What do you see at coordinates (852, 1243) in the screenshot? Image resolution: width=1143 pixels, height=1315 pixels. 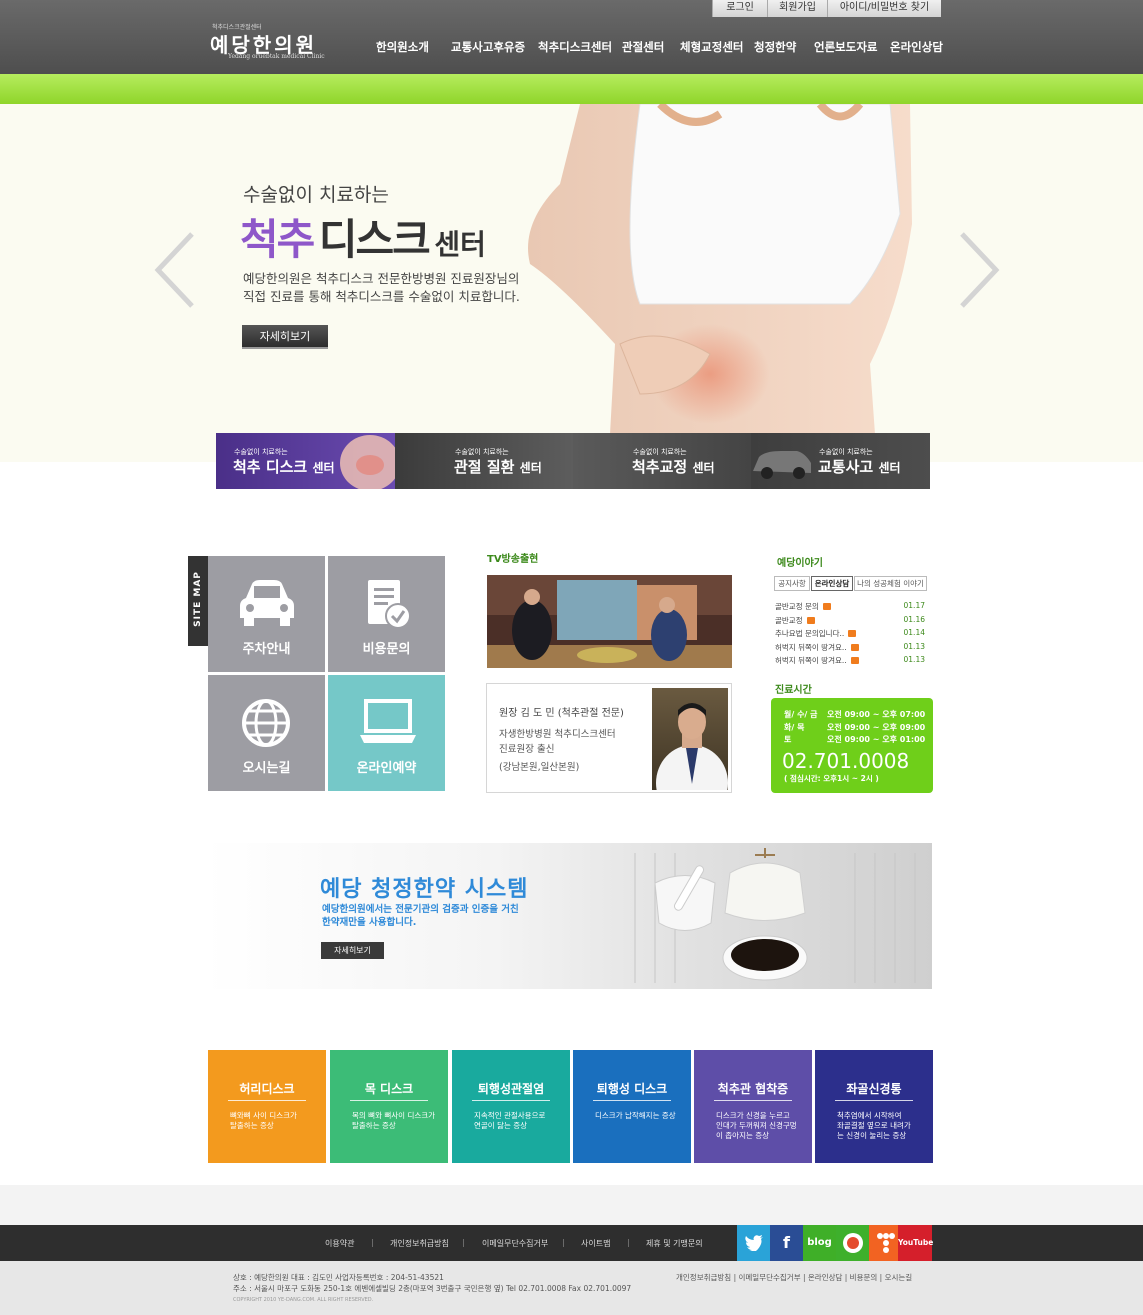 I see `me2day-icon` at bounding box center [852, 1243].